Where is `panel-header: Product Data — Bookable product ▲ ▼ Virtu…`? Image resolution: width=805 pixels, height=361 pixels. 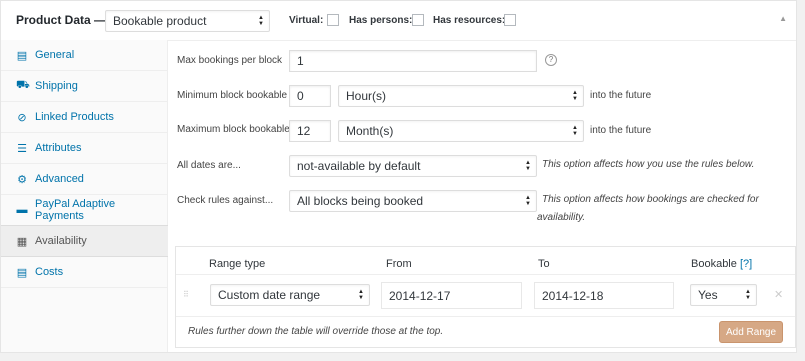
panel-header: Product Data — Bookable product ▲ ▼ Virtu… is located at coordinates (398, 21).